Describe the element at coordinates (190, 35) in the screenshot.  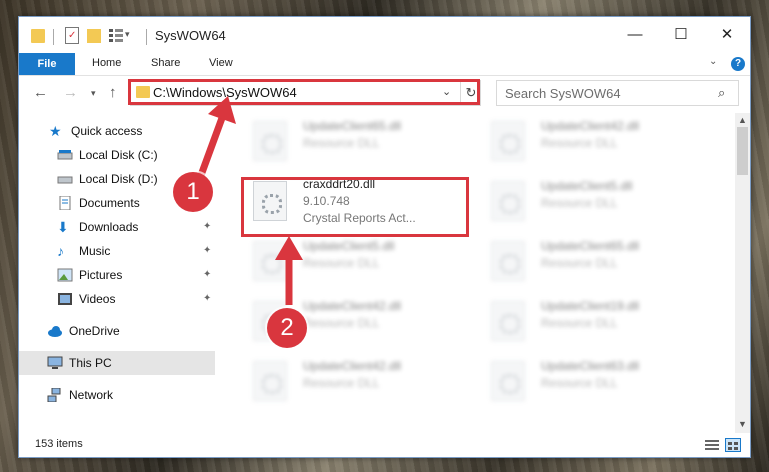
I see `window-title: SysWOW64` at that location.